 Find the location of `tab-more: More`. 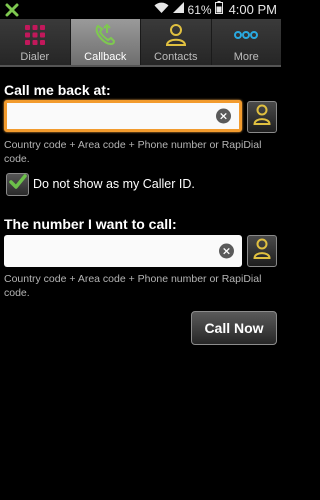

tab-more: More is located at coordinates (246, 42).